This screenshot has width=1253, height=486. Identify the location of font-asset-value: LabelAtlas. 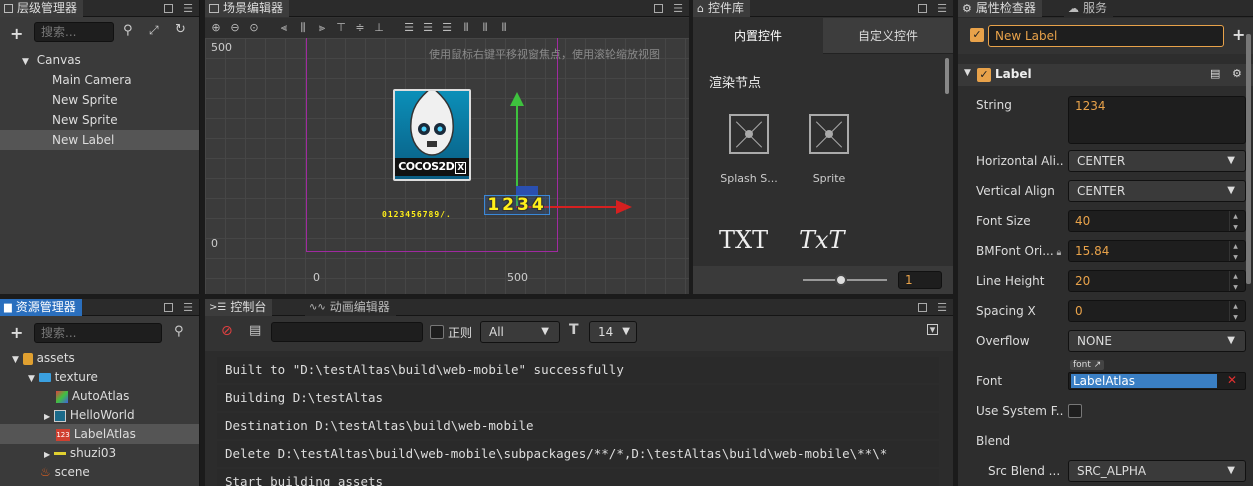
(1144, 381).